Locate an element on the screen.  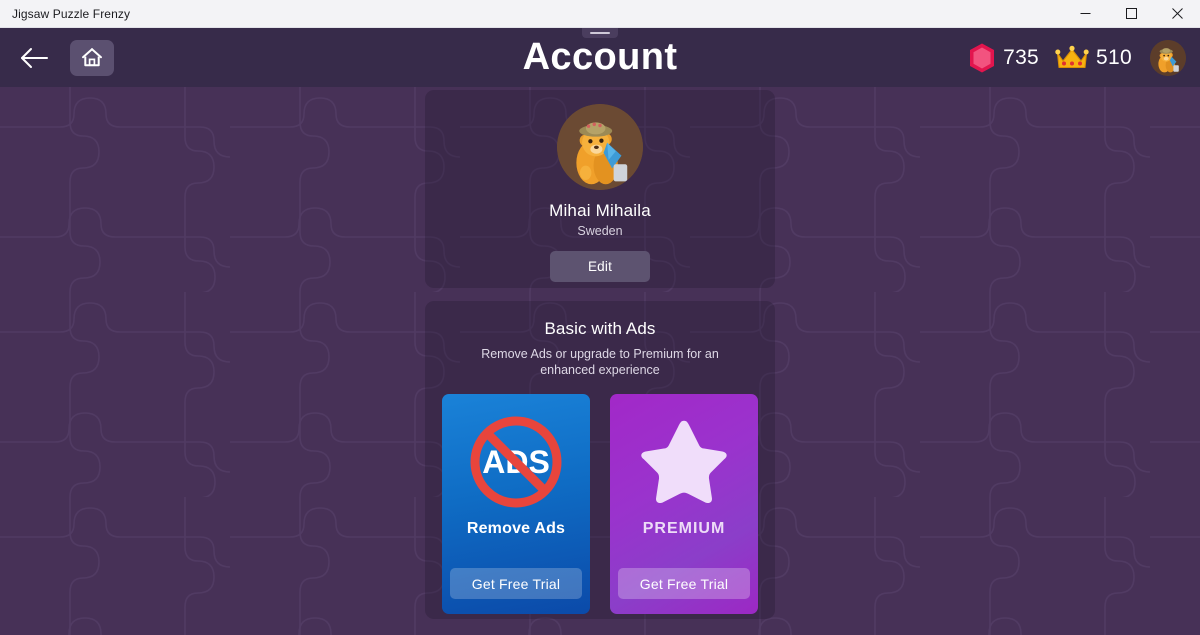
window-drag-handle is located at coordinates (600, 33).